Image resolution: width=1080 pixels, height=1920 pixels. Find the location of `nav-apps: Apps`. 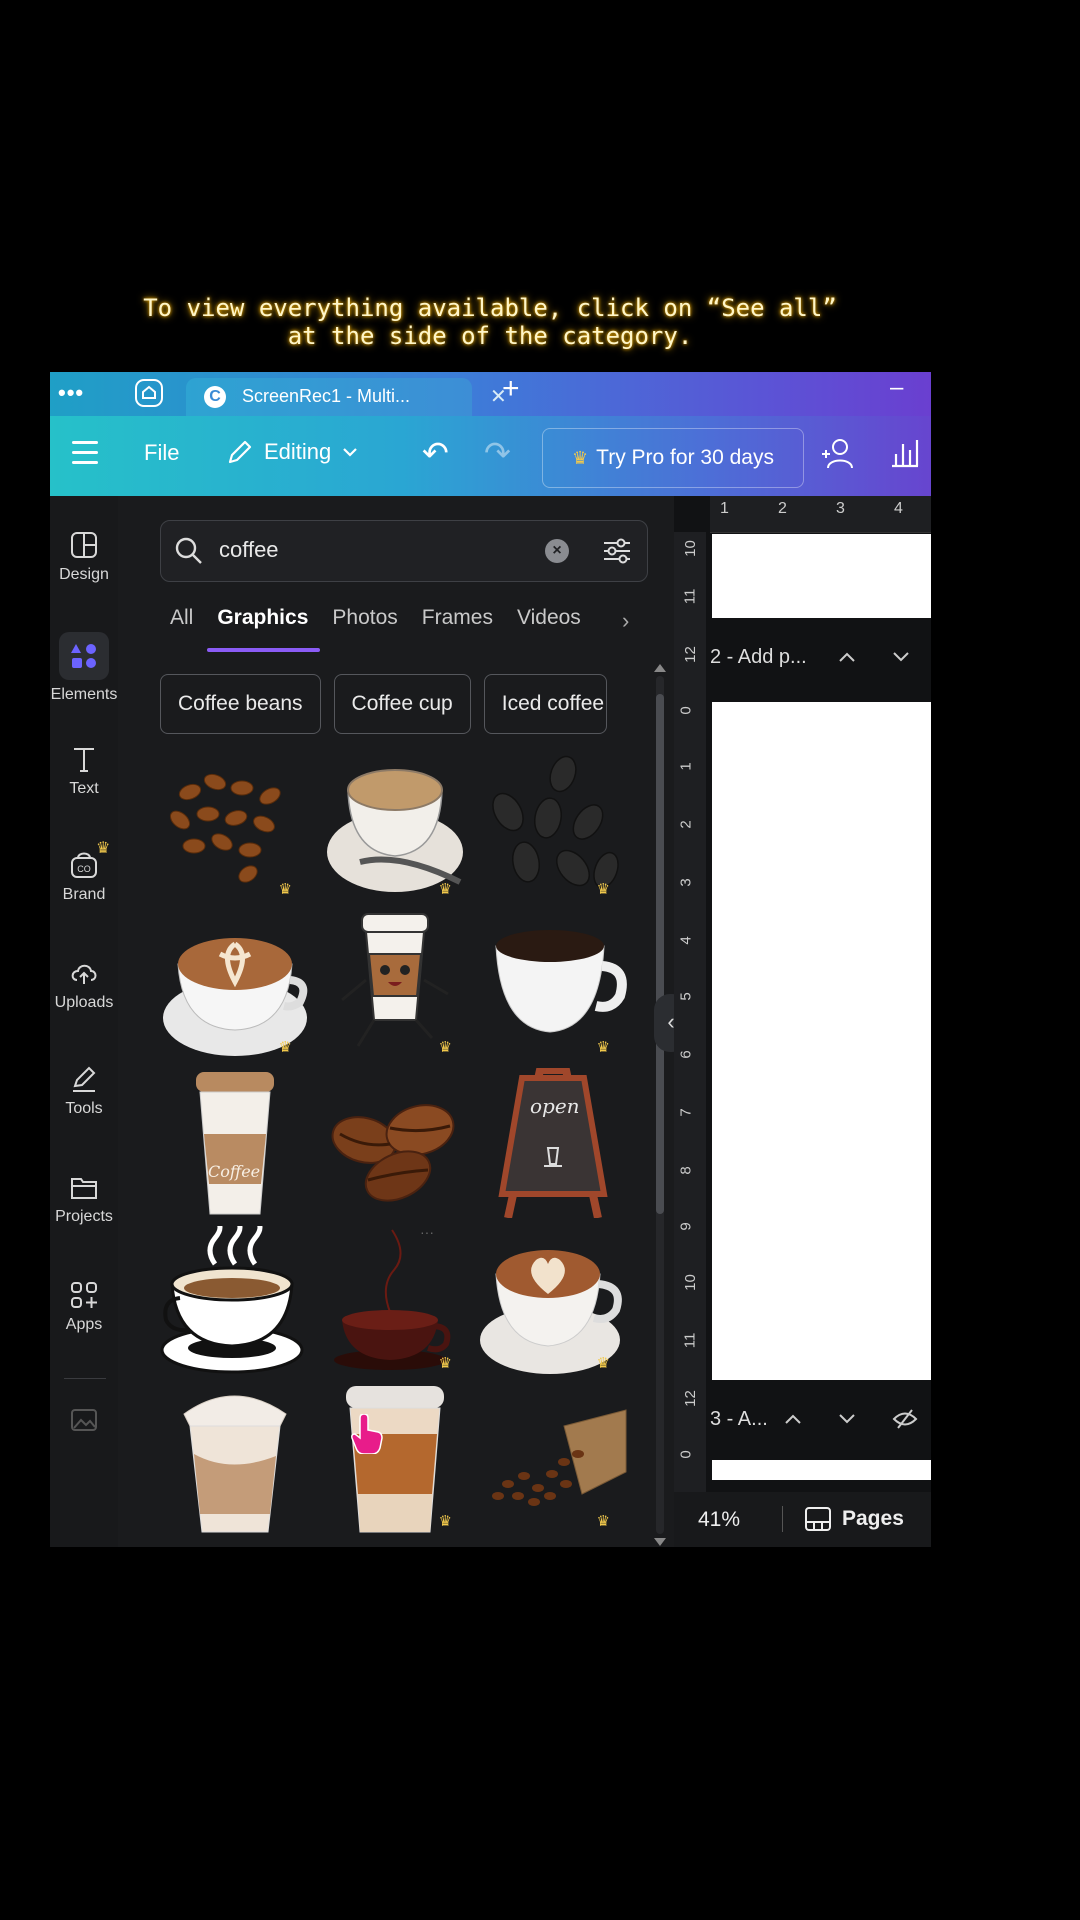

nav-apps: Apps is located at coordinates (84, 1307).